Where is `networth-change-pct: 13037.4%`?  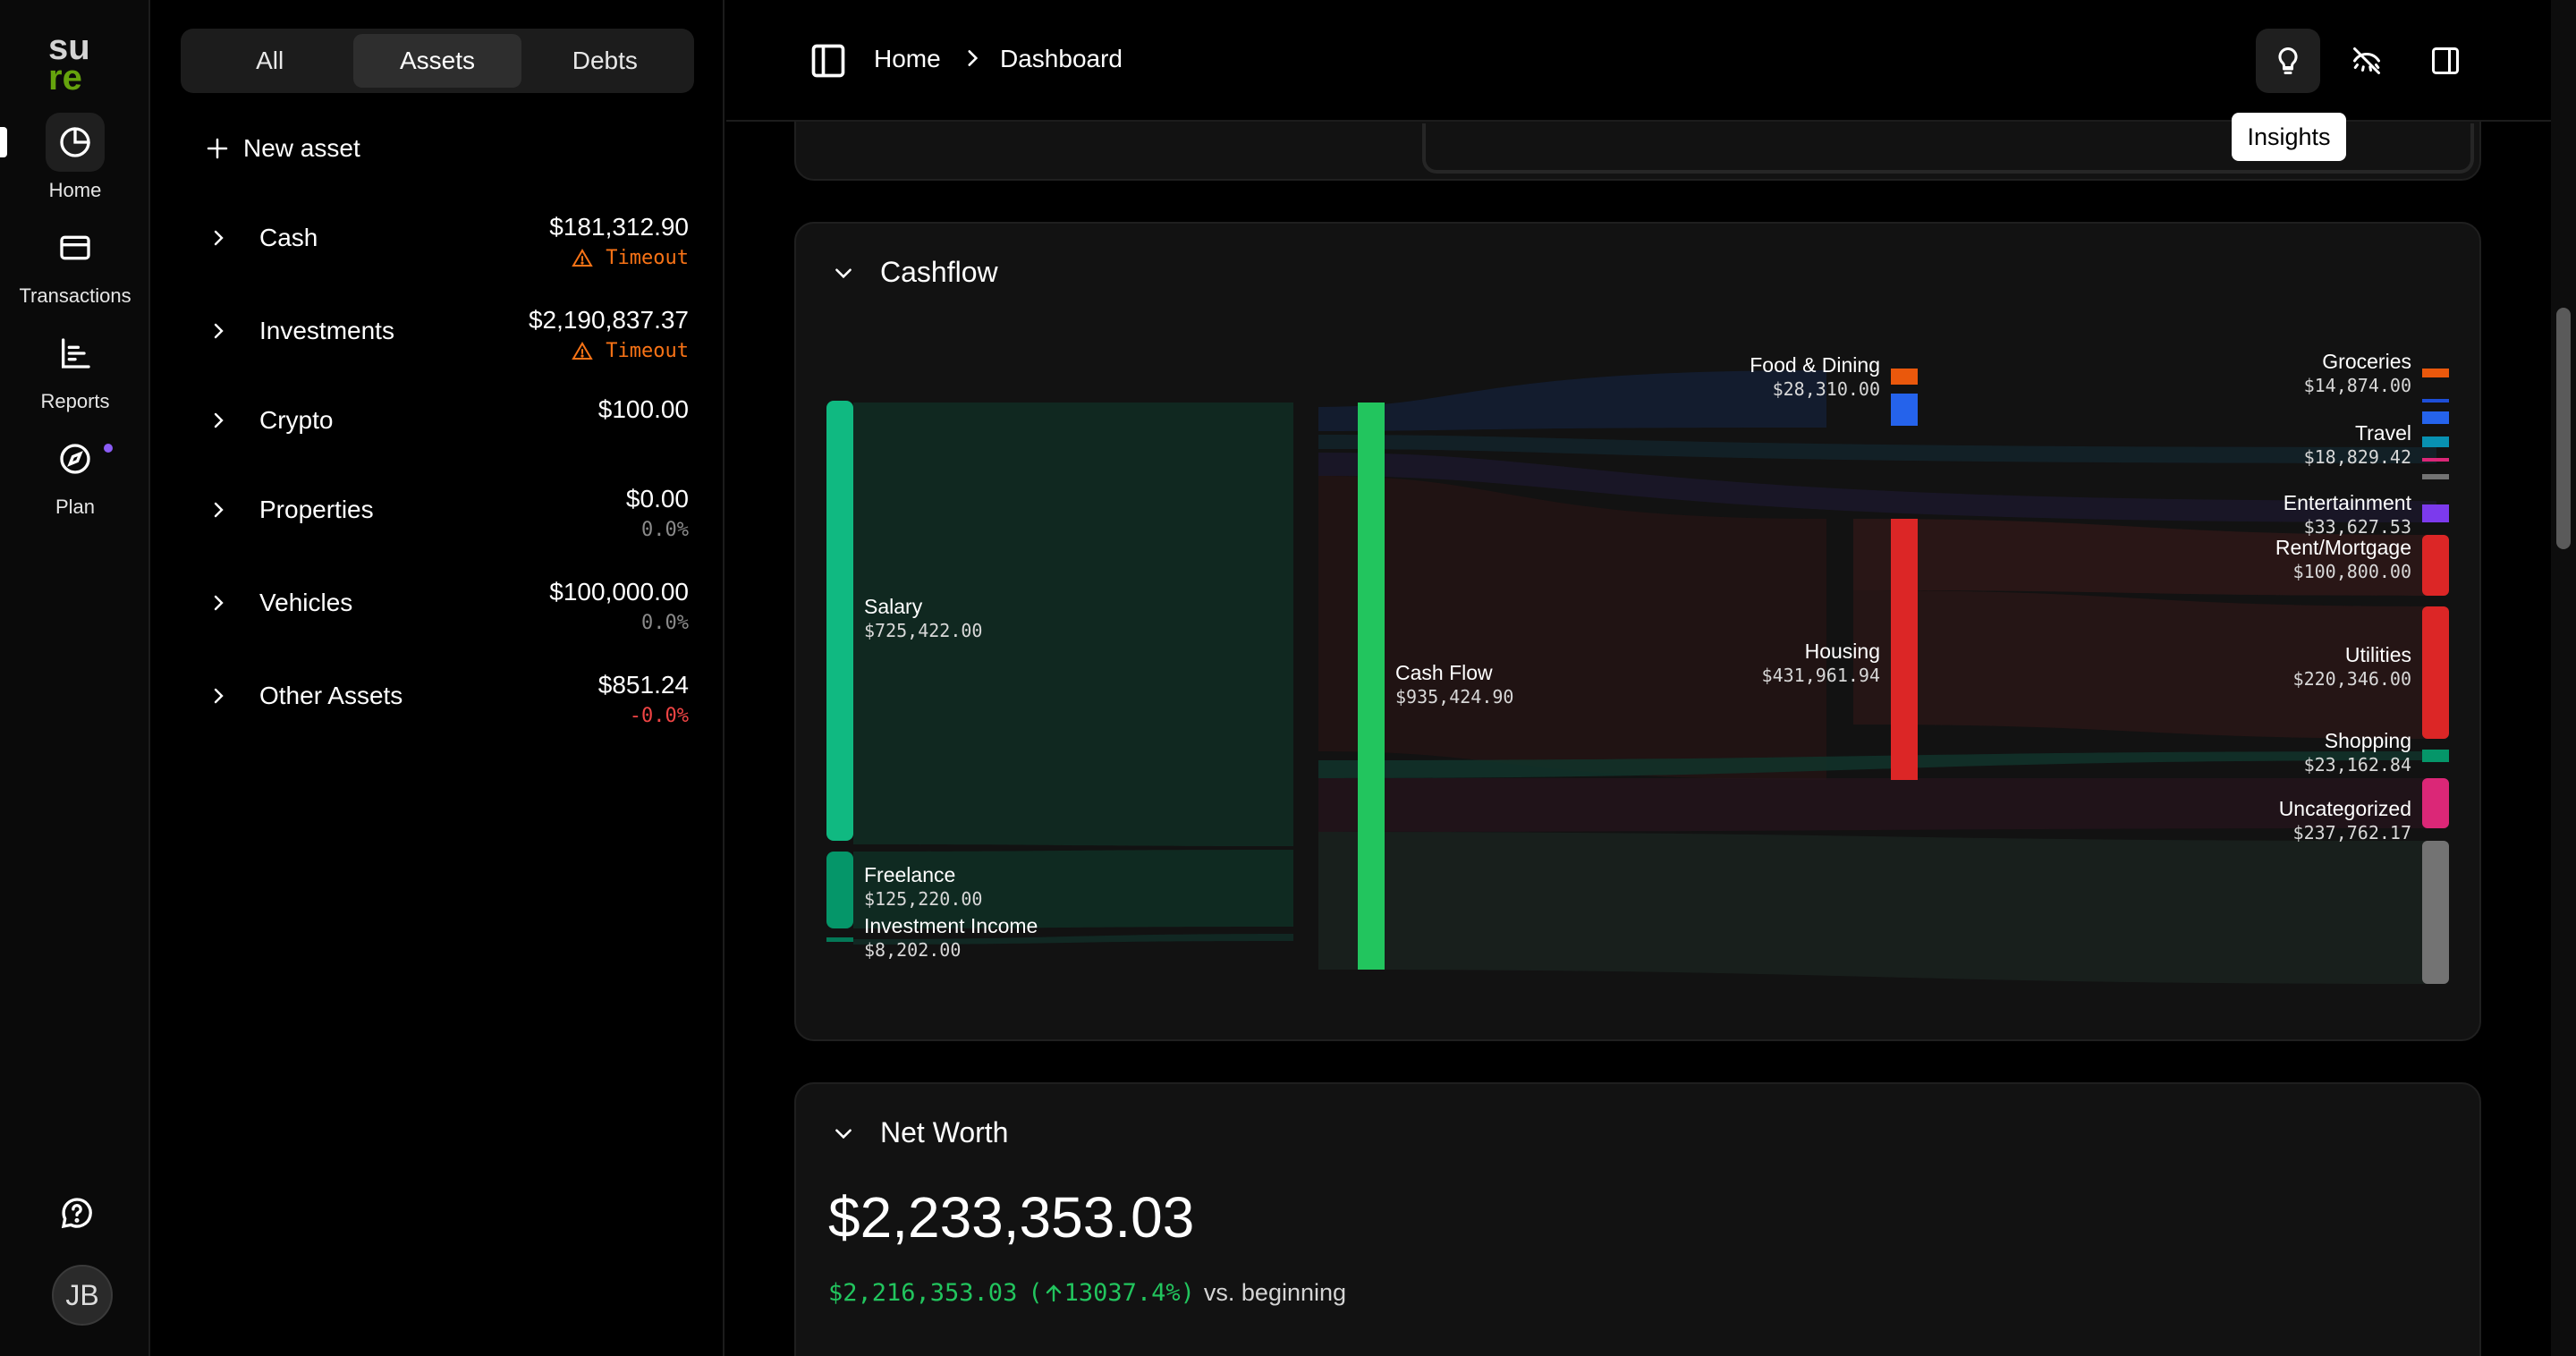 networth-change-pct: 13037.4% is located at coordinates (1122, 1293).